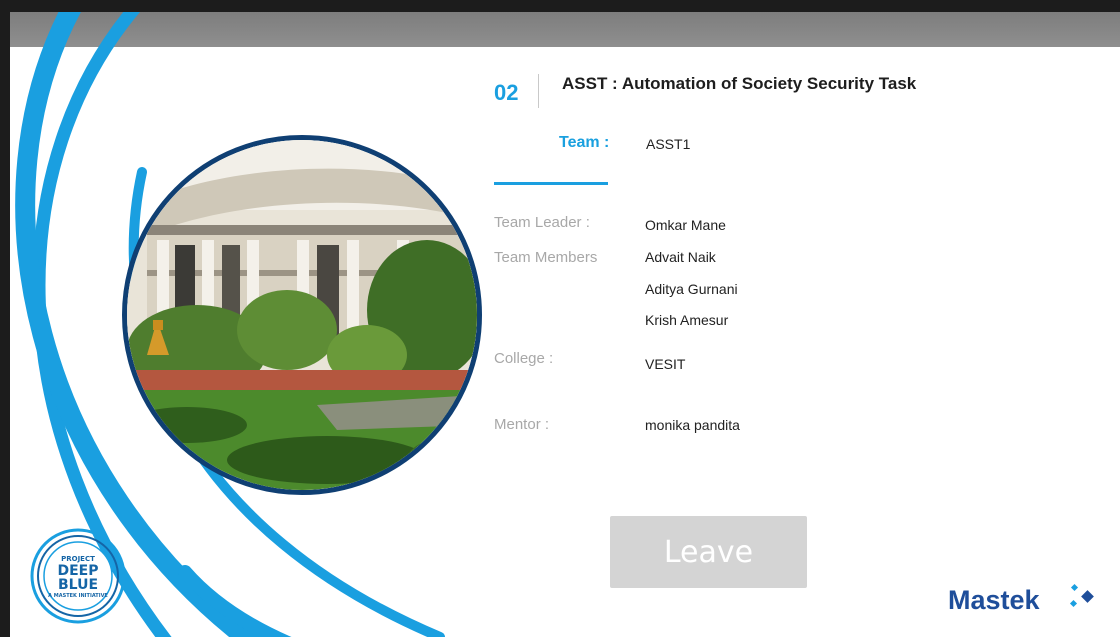 The image size is (1120, 637). Describe the element at coordinates (708, 552) in the screenshot. I see `leave-button: Leave` at that location.